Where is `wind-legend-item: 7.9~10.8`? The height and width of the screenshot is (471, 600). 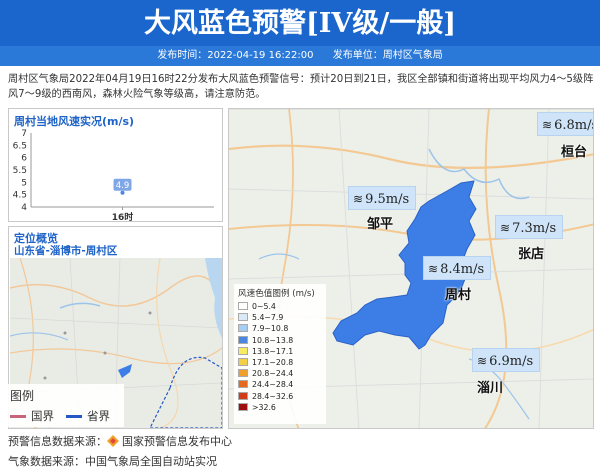
wind-legend-item: 7.9~10.8 is located at coordinates (280, 328).